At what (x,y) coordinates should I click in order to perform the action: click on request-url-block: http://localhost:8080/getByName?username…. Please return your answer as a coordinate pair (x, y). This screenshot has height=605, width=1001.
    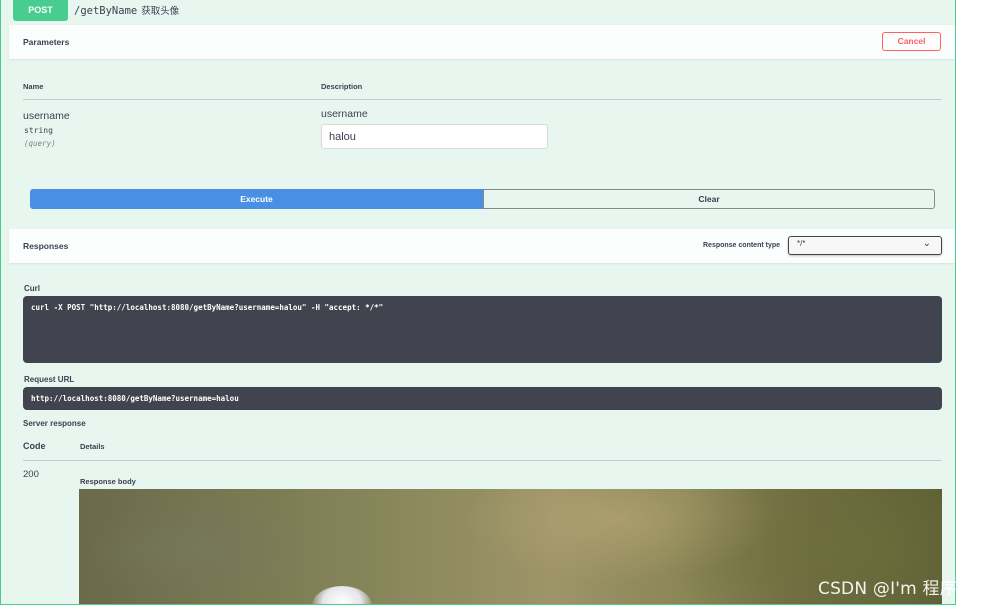
    Looking at the image, I should click on (482, 398).